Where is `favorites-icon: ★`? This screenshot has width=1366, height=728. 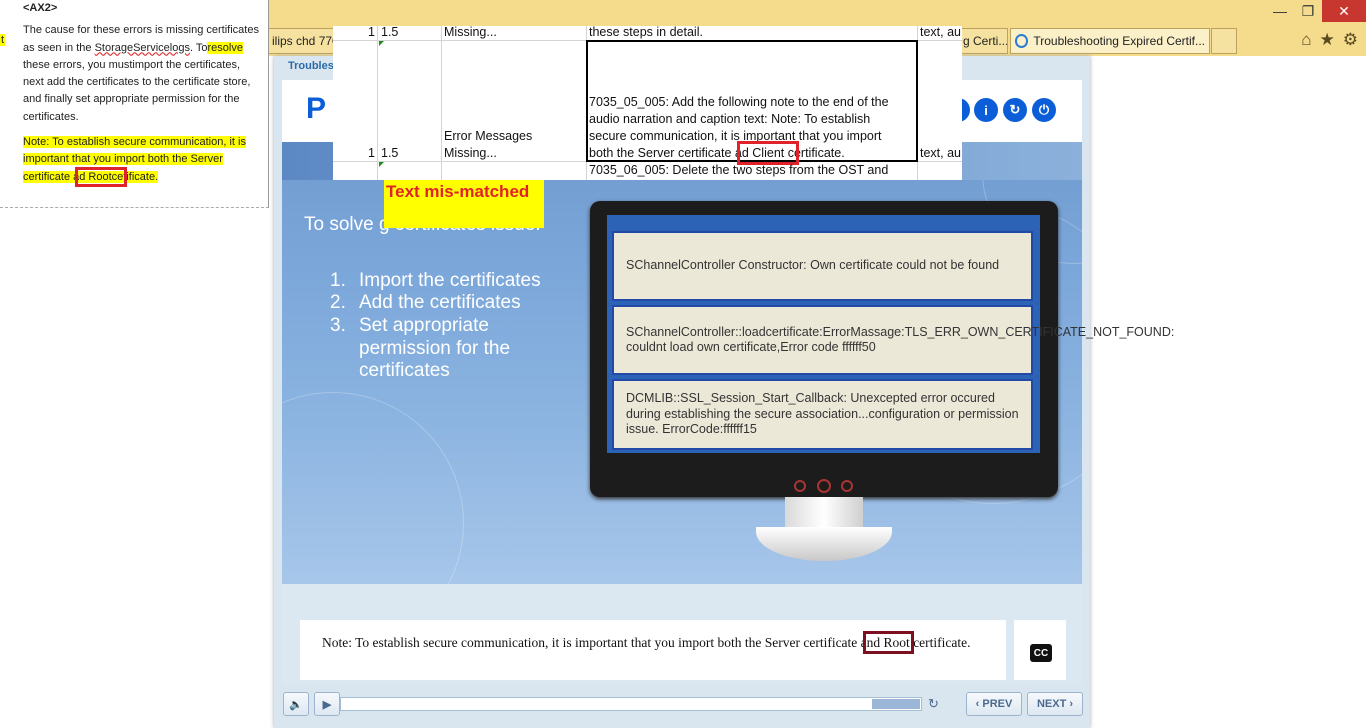 favorites-icon: ★ is located at coordinates (1327, 40).